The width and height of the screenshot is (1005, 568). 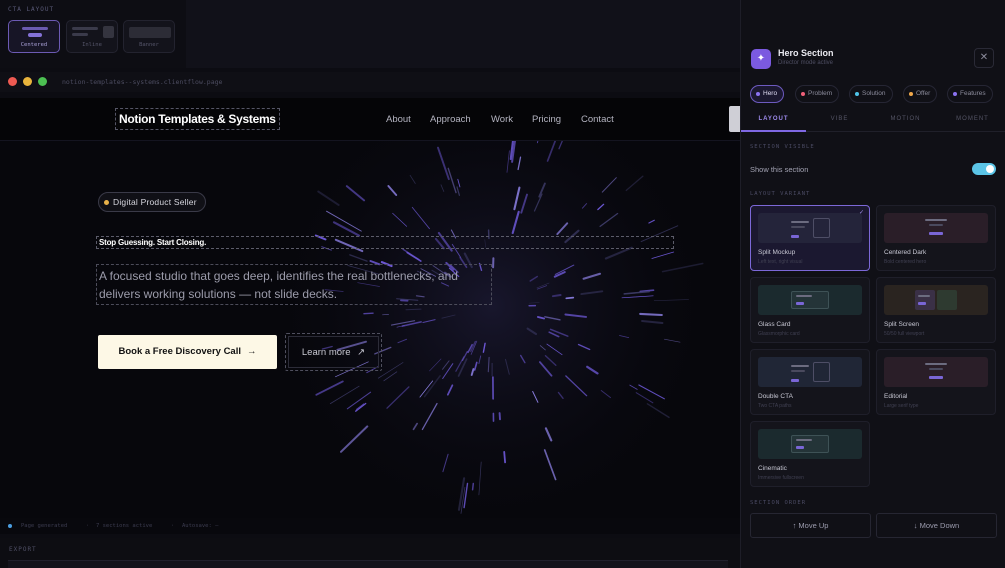 What do you see at coordinates (108, 32) in the screenshot?
I see `cta-thumb-button` at bounding box center [108, 32].